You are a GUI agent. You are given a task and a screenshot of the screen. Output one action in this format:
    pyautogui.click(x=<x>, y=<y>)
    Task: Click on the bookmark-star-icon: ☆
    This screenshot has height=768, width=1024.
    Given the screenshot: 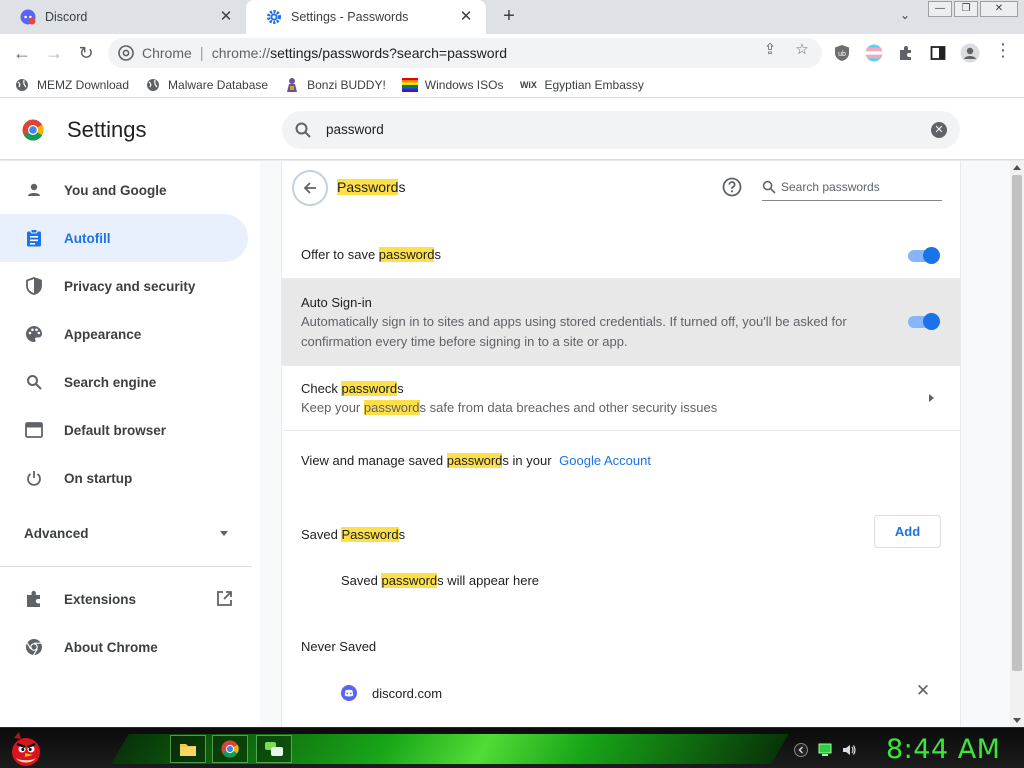 What is the action you would take?
    pyautogui.click(x=802, y=50)
    